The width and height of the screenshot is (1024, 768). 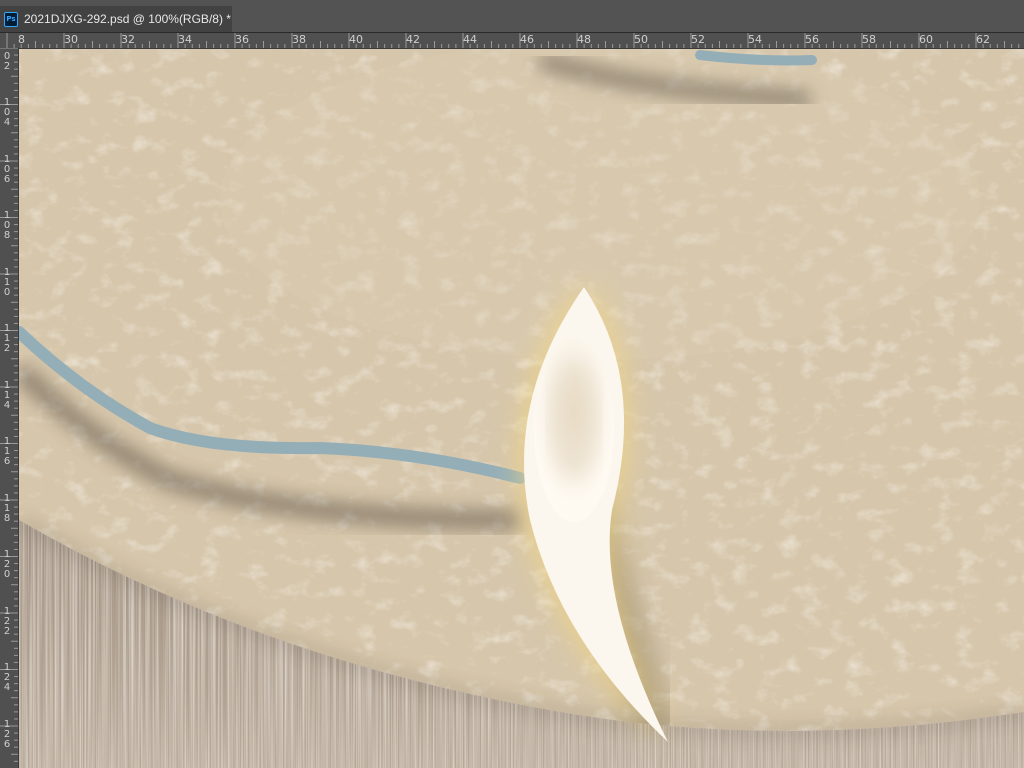 What do you see at coordinates (7, 564) in the screenshot?
I see `ruler-label-vertical: 1 2 0` at bounding box center [7, 564].